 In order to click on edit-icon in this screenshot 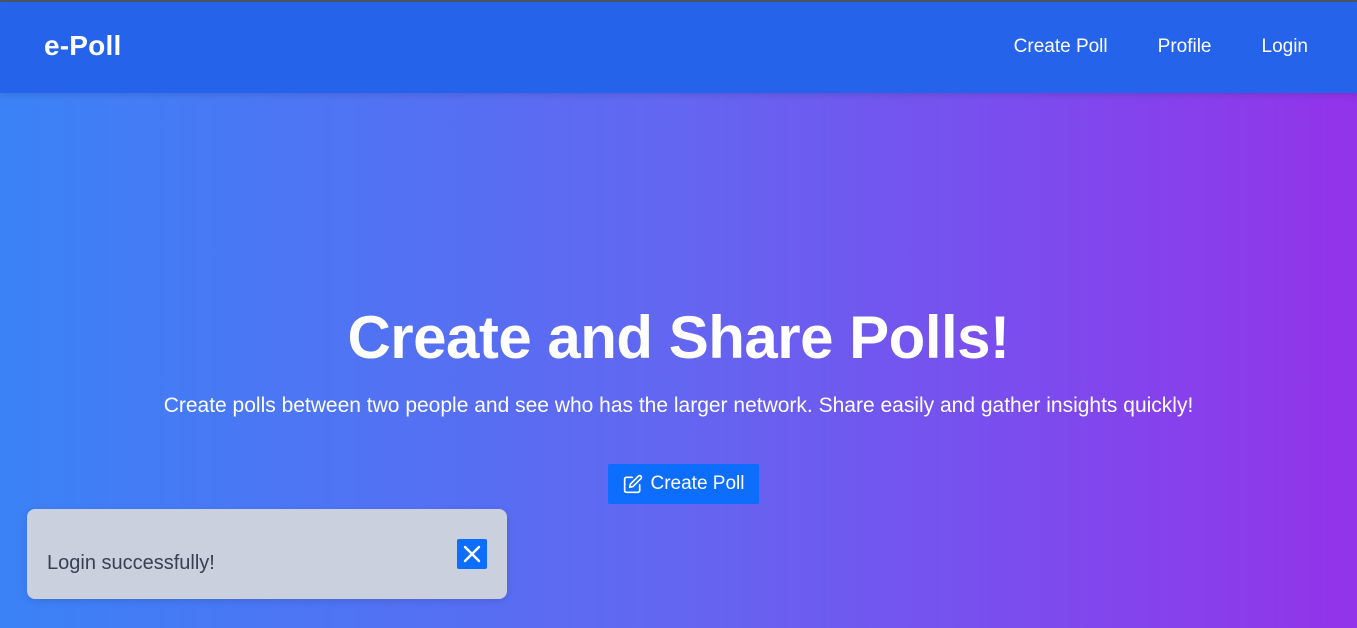, I will do `click(632, 484)`.